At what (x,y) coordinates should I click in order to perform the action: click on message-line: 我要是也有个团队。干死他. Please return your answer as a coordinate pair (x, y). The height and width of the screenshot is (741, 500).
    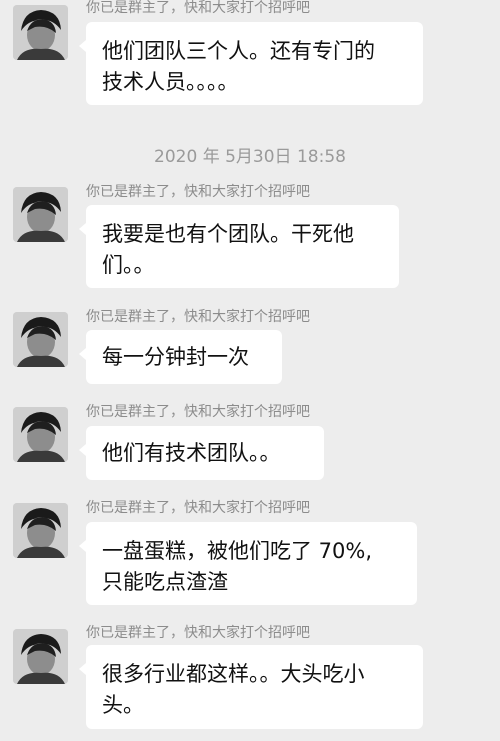
    Looking at the image, I should click on (228, 234).